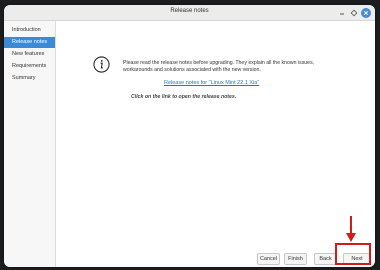 The width and height of the screenshot is (380, 270). I want to click on maximize-button, so click(354, 13).